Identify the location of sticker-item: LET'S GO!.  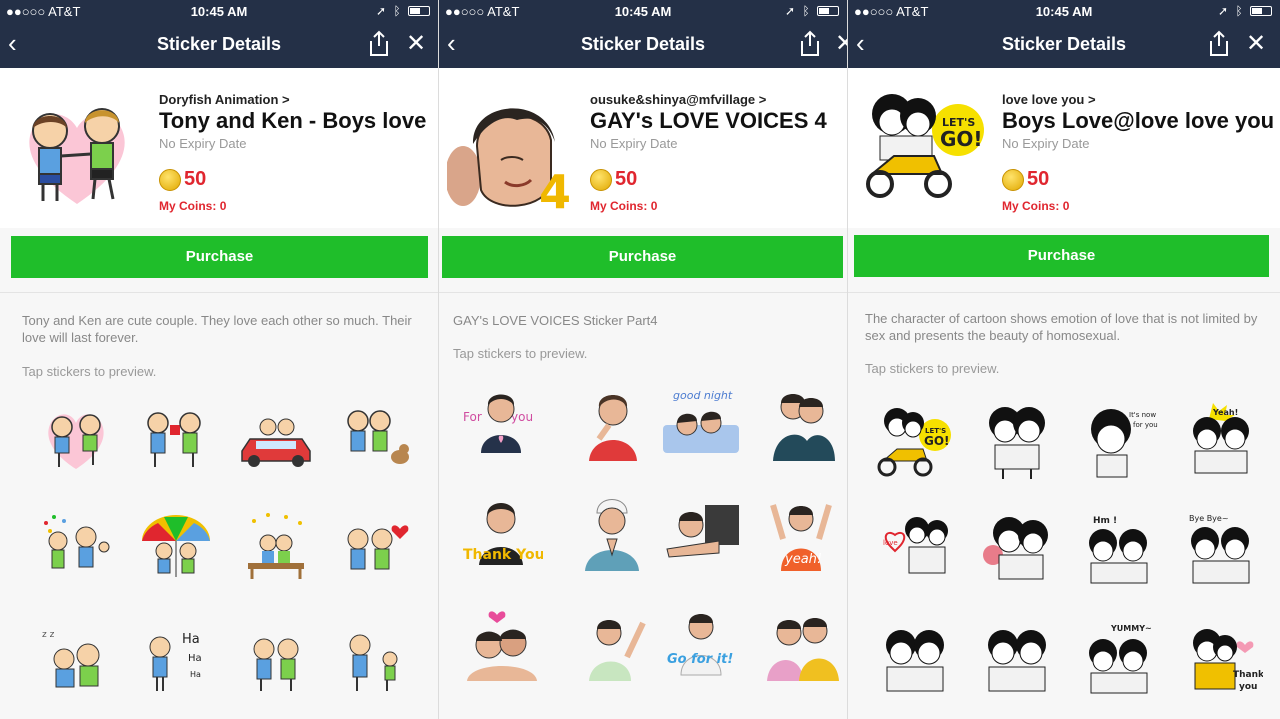
(915, 441).